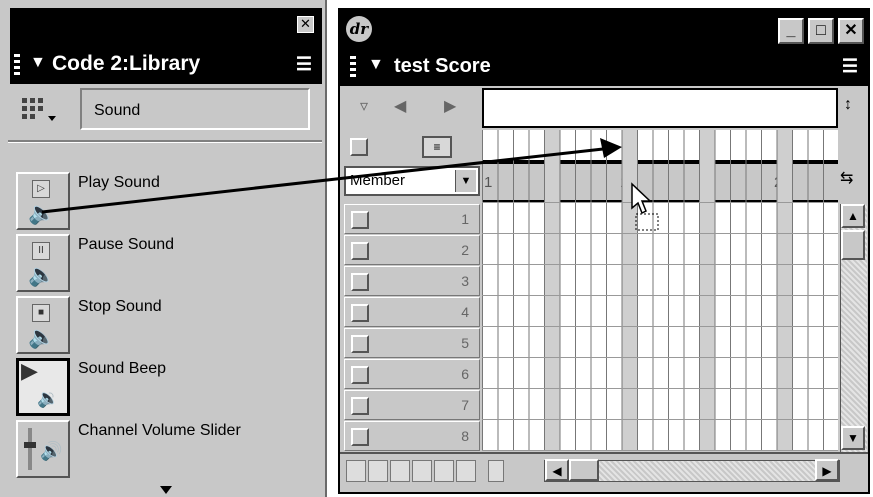 The height and width of the screenshot is (497, 873). I want to click on pause-sound-icon: II 🔈, so click(43, 263).